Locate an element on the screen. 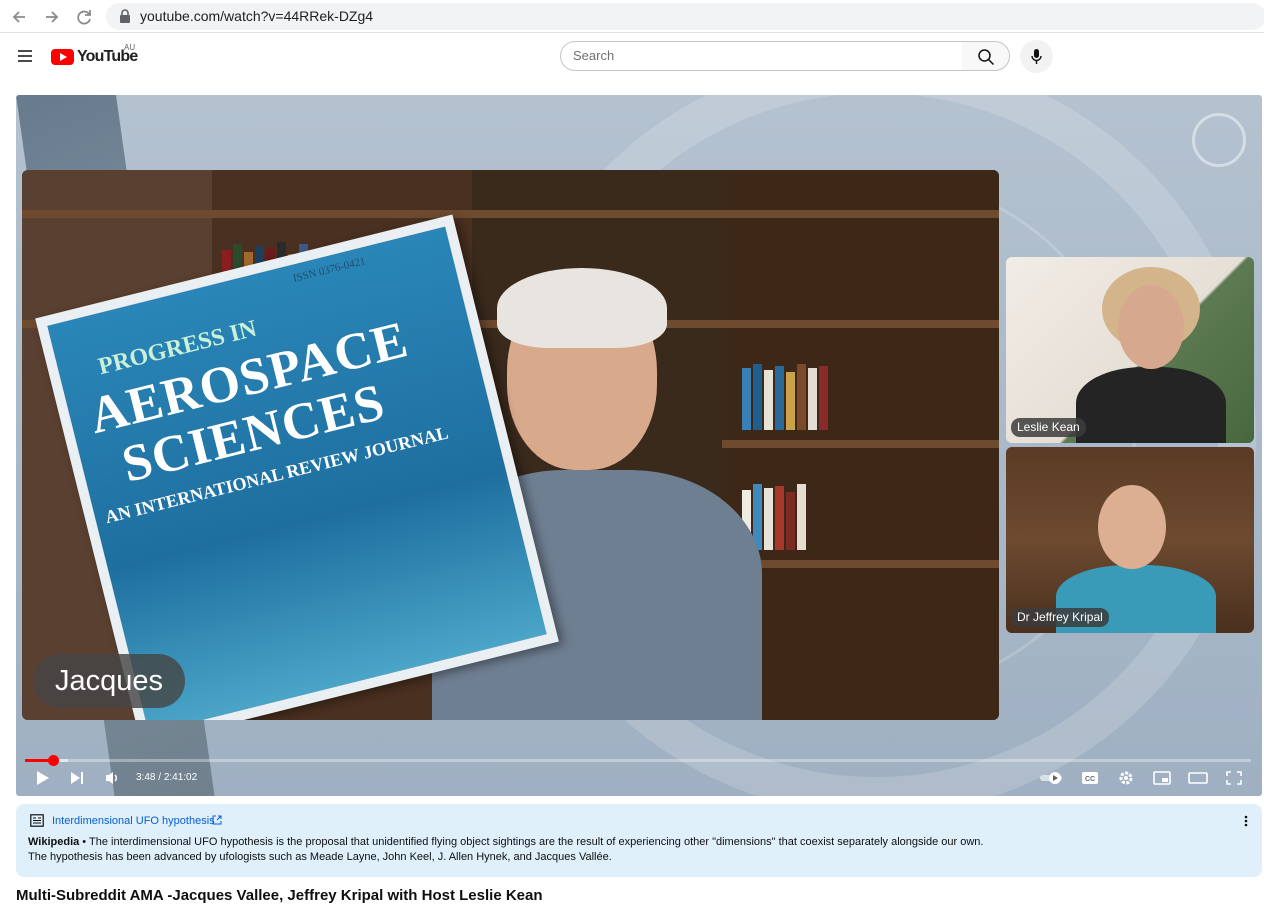 This screenshot has width=1264, height=913. name-tag-jacques: Jacques is located at coordinates (109, 681).